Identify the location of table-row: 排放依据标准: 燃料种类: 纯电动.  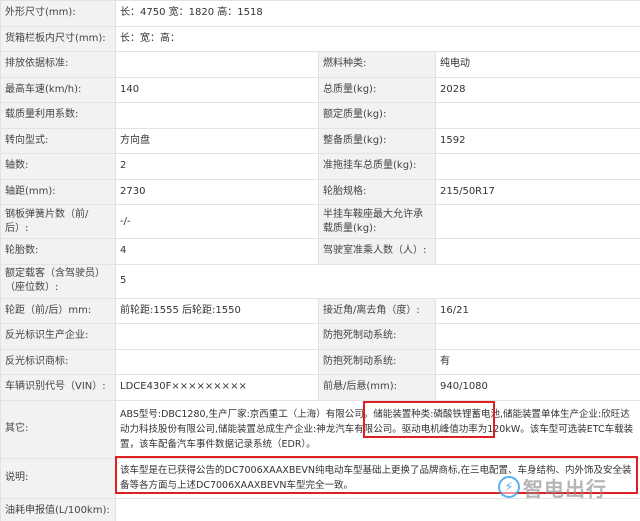
(320, 64).